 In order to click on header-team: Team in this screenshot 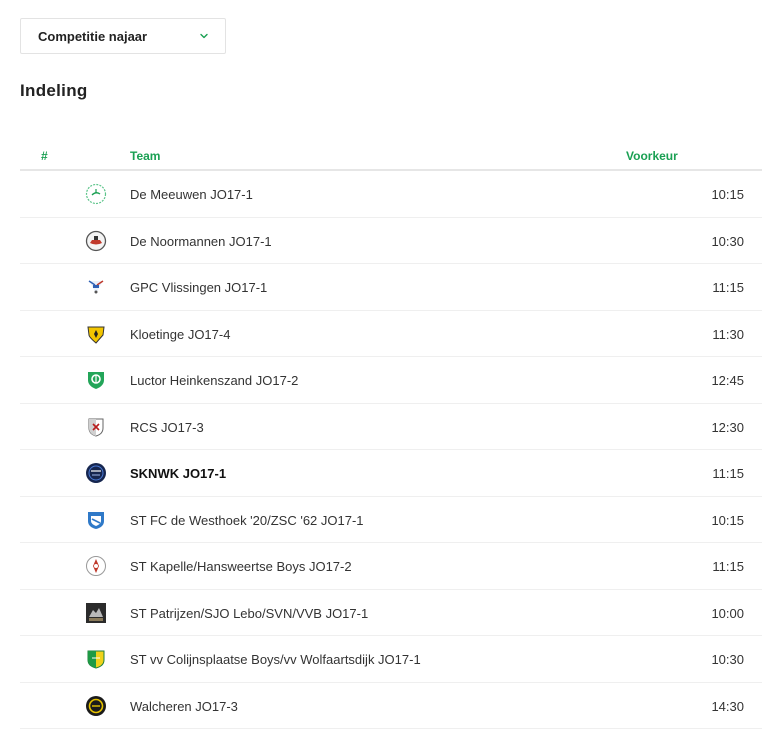, I will do `click(145, 156)`.